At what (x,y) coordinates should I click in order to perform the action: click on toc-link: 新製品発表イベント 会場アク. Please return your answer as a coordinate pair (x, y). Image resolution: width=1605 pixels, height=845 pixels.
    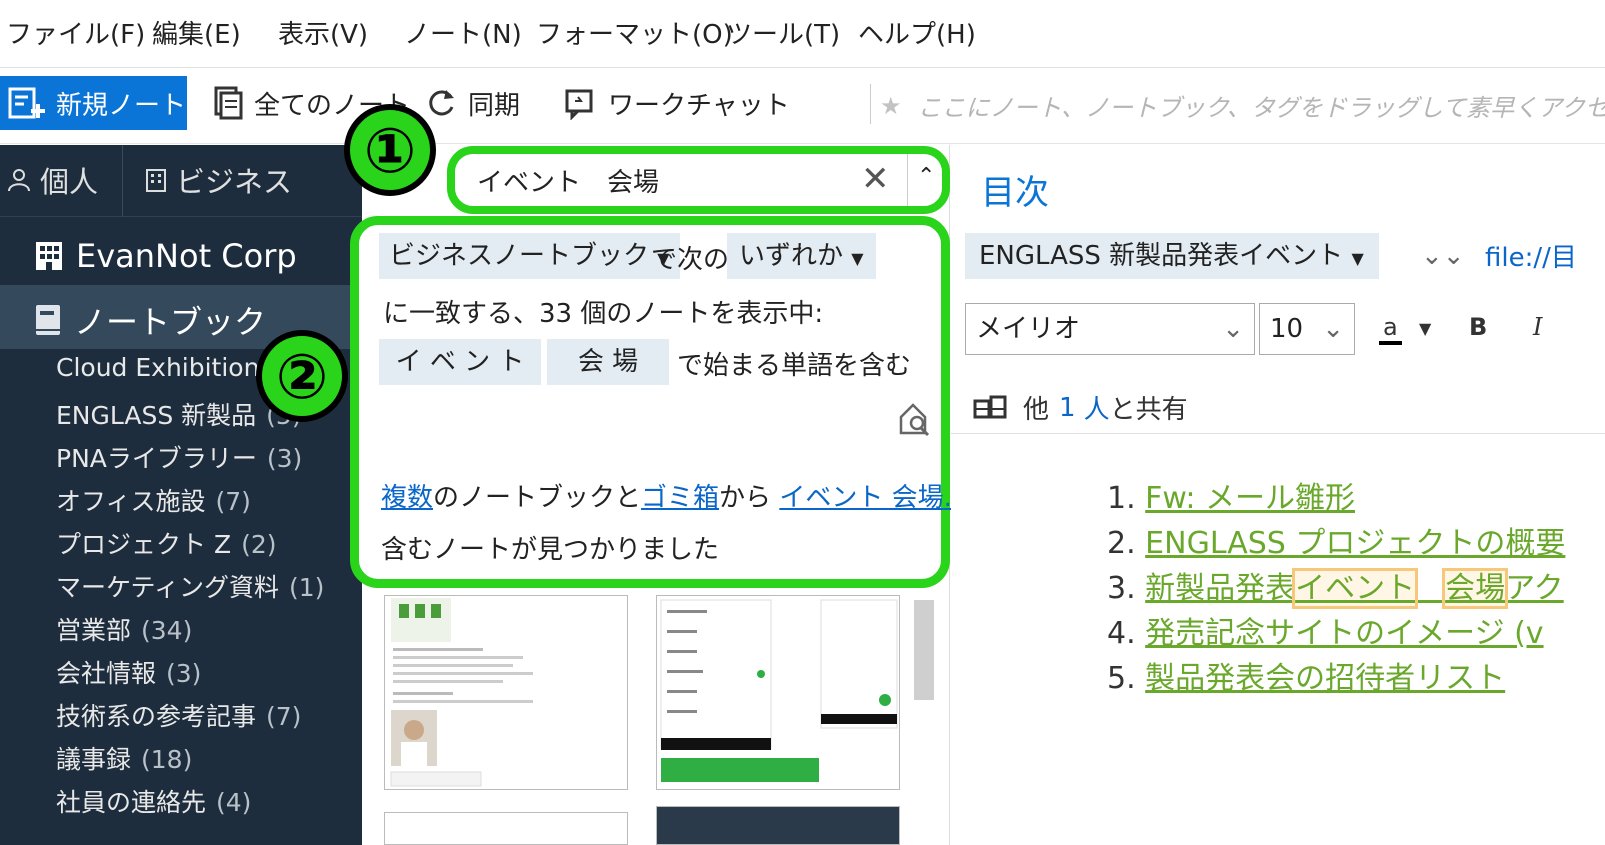
    Looking at the image, I should click on (1354, 588).